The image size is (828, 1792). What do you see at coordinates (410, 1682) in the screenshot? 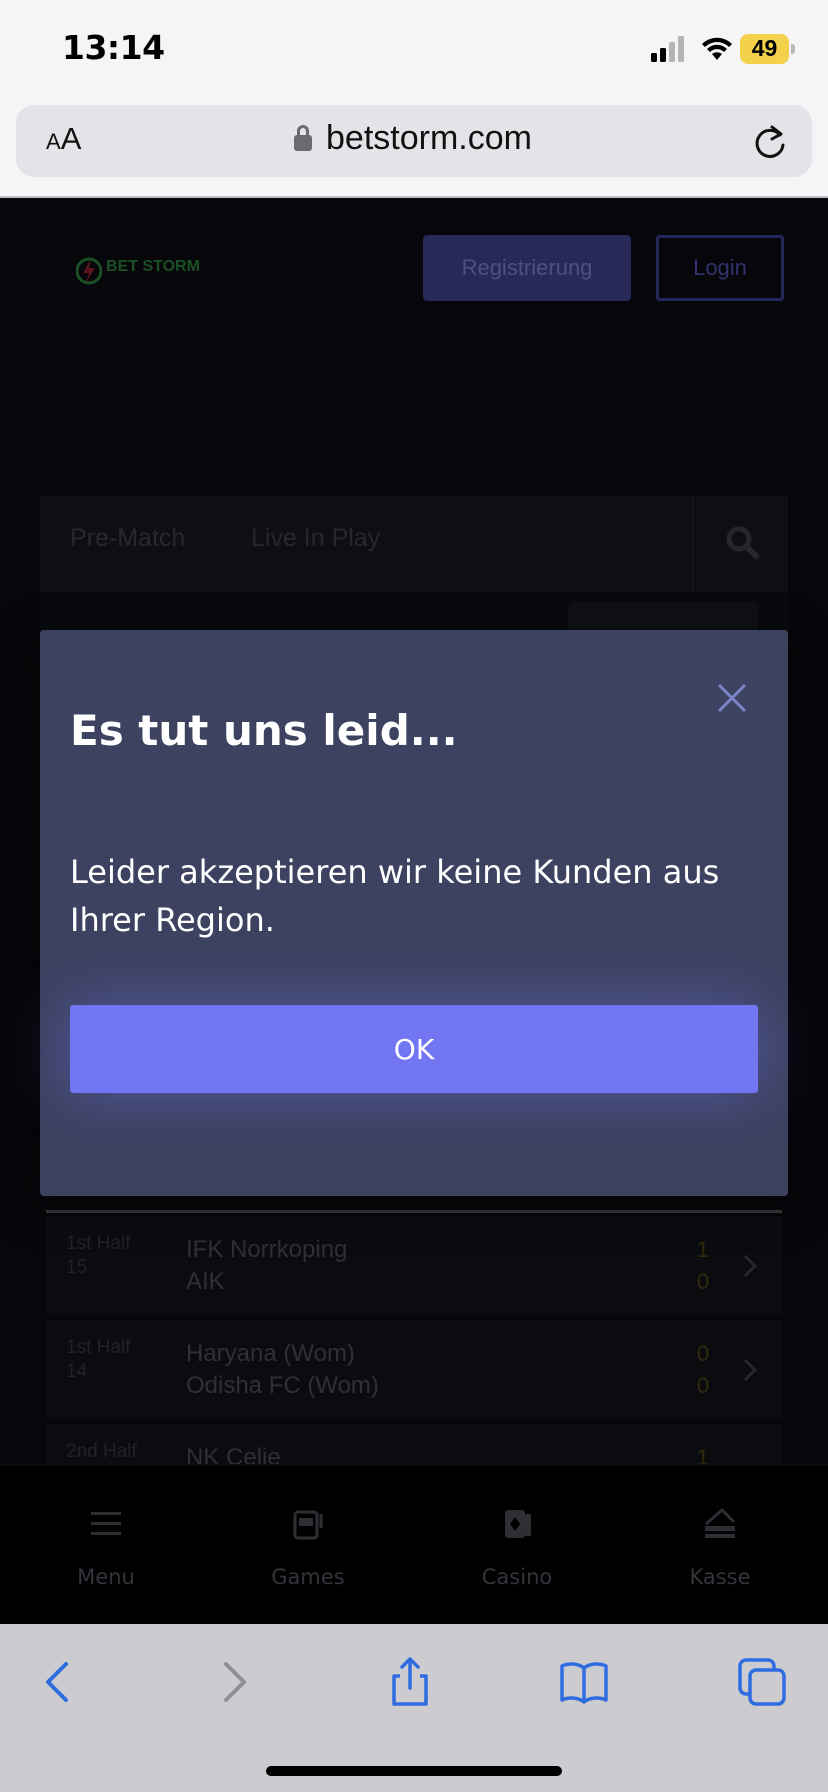
I see `share-icon` at bounding box center [410, 1682].